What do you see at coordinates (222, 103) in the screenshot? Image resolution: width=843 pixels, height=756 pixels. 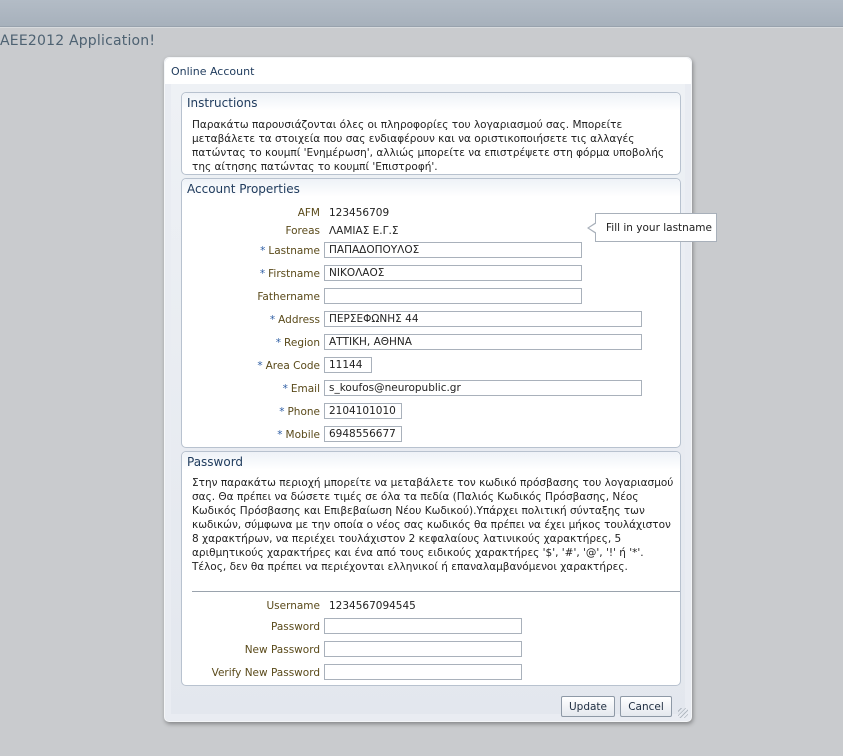 I see `instructions-title: Instructions` at bounding box center [222, 103].